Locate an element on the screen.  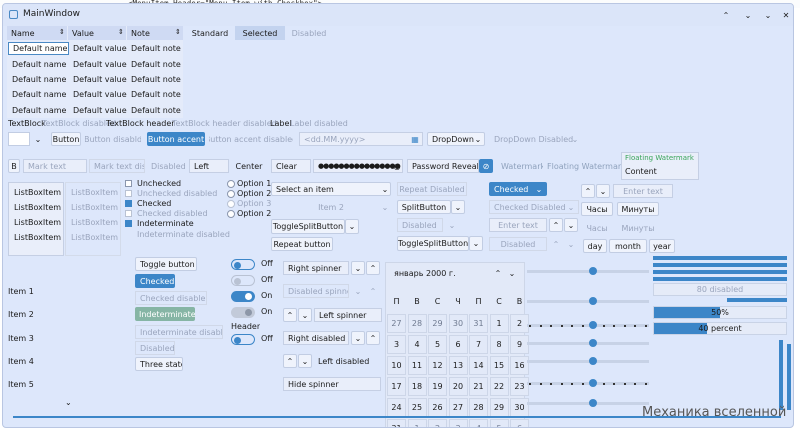
month-field: month is located at coordinates (628, 246).